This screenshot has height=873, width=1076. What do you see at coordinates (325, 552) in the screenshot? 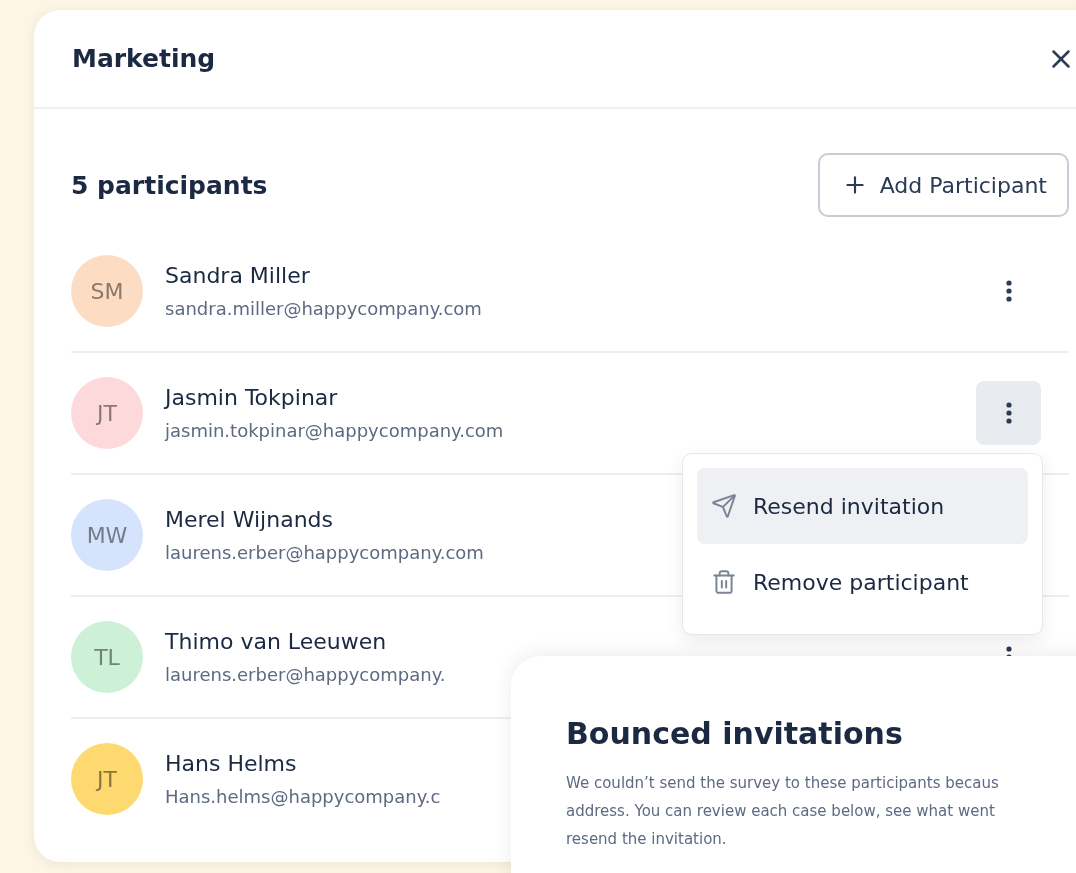
I see `participant-email: laurens.erber@happycompany.com` at bounding box center [325, 552].